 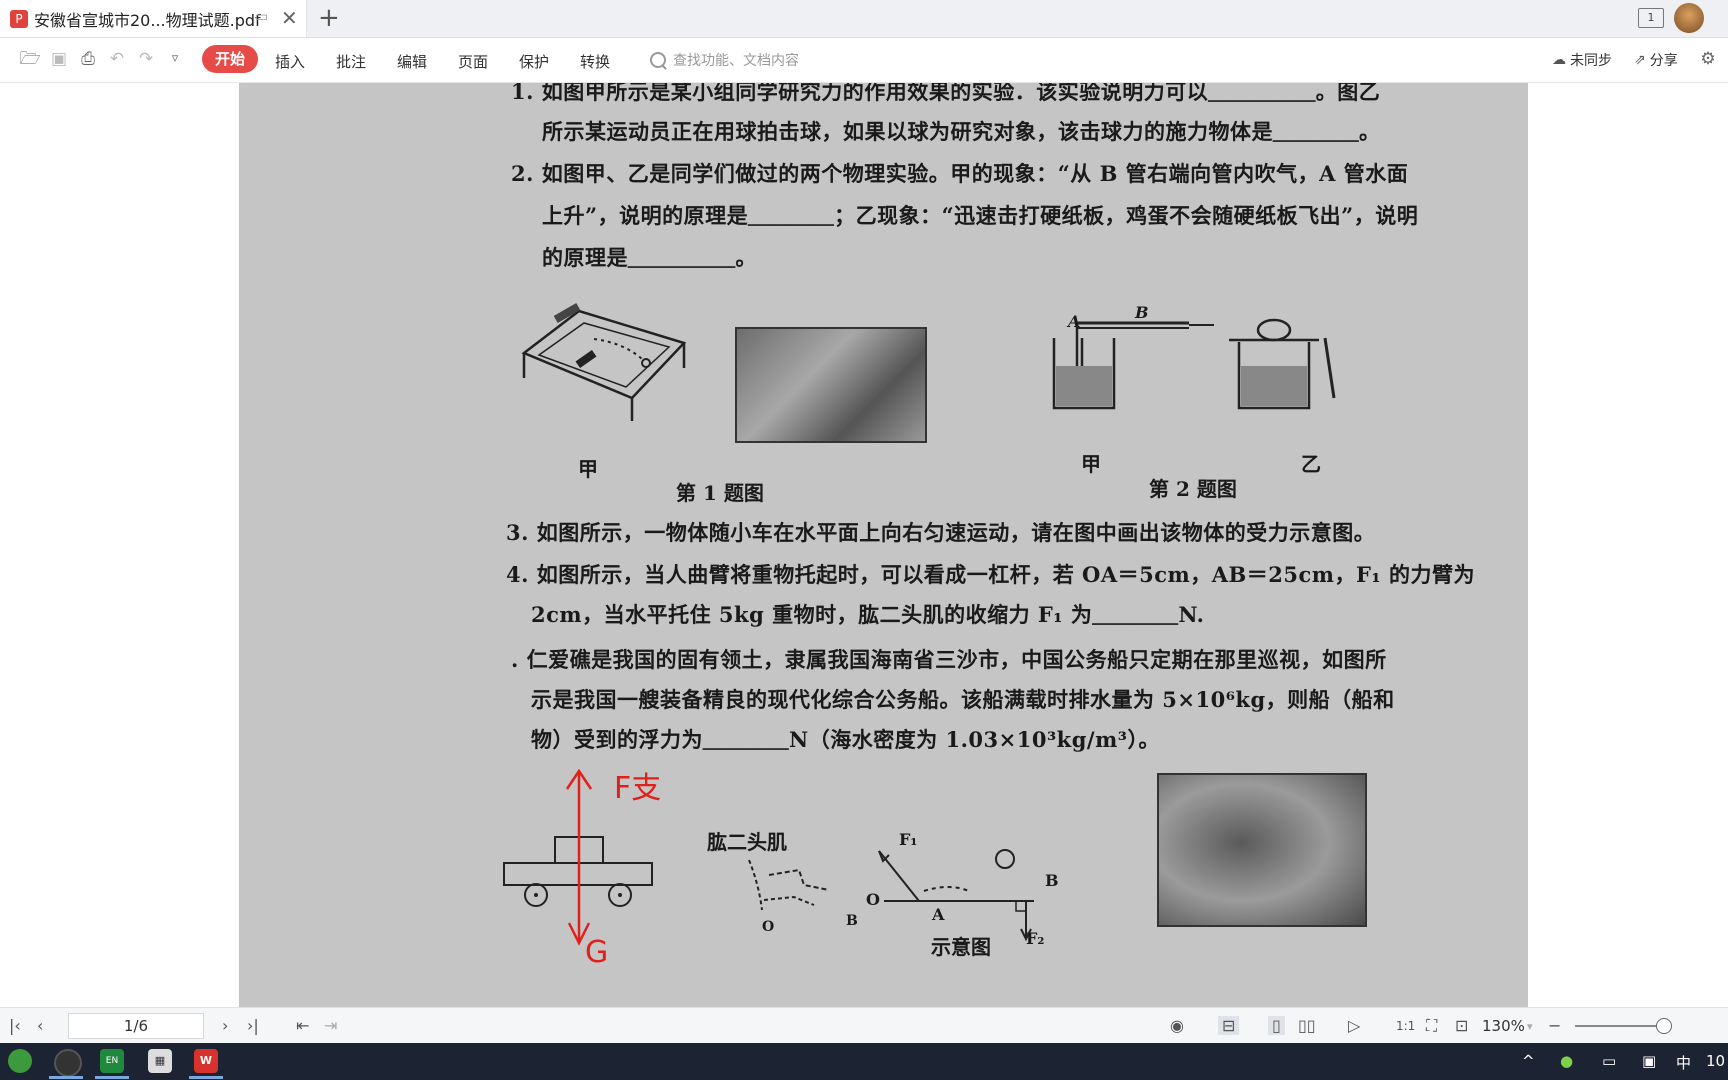 I want to click on forward-view-icon: ⇥, so click(x=330, y=1025).